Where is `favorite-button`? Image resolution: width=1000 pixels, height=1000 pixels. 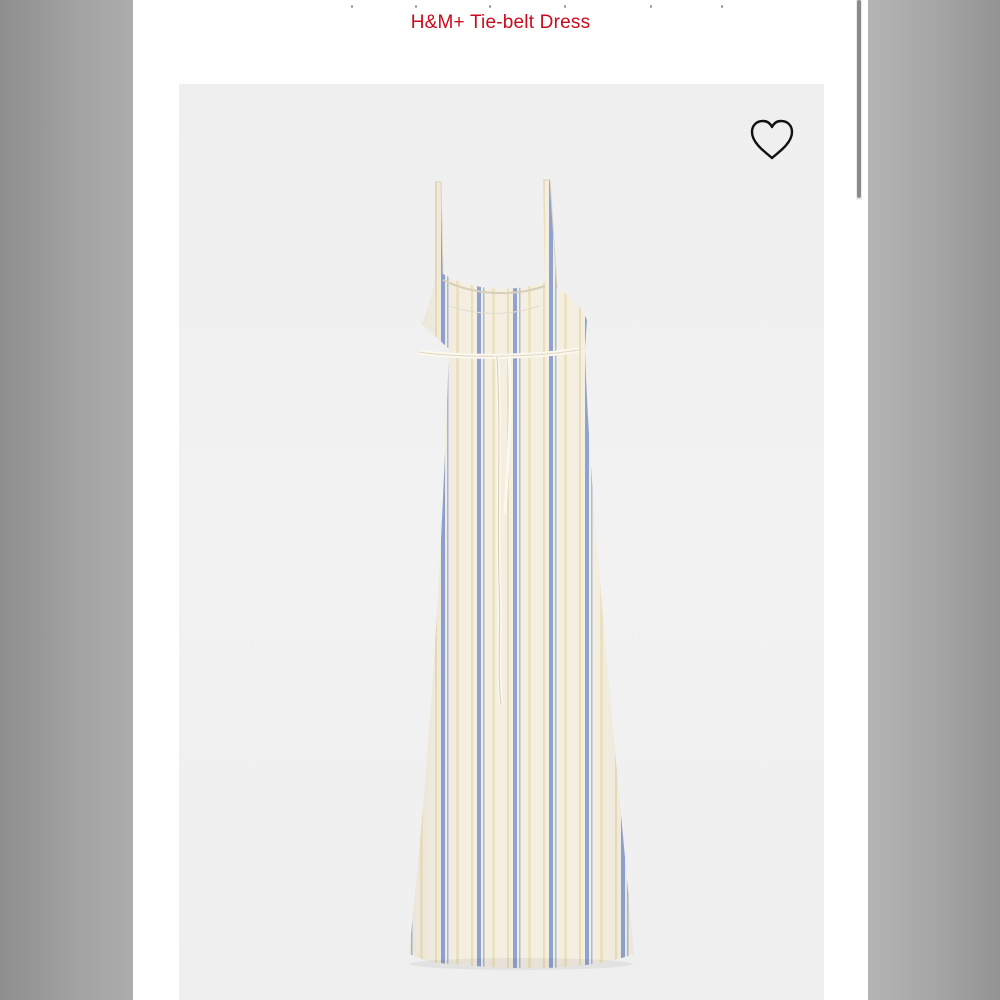
favorite-button is located at coordinates (772, 140).